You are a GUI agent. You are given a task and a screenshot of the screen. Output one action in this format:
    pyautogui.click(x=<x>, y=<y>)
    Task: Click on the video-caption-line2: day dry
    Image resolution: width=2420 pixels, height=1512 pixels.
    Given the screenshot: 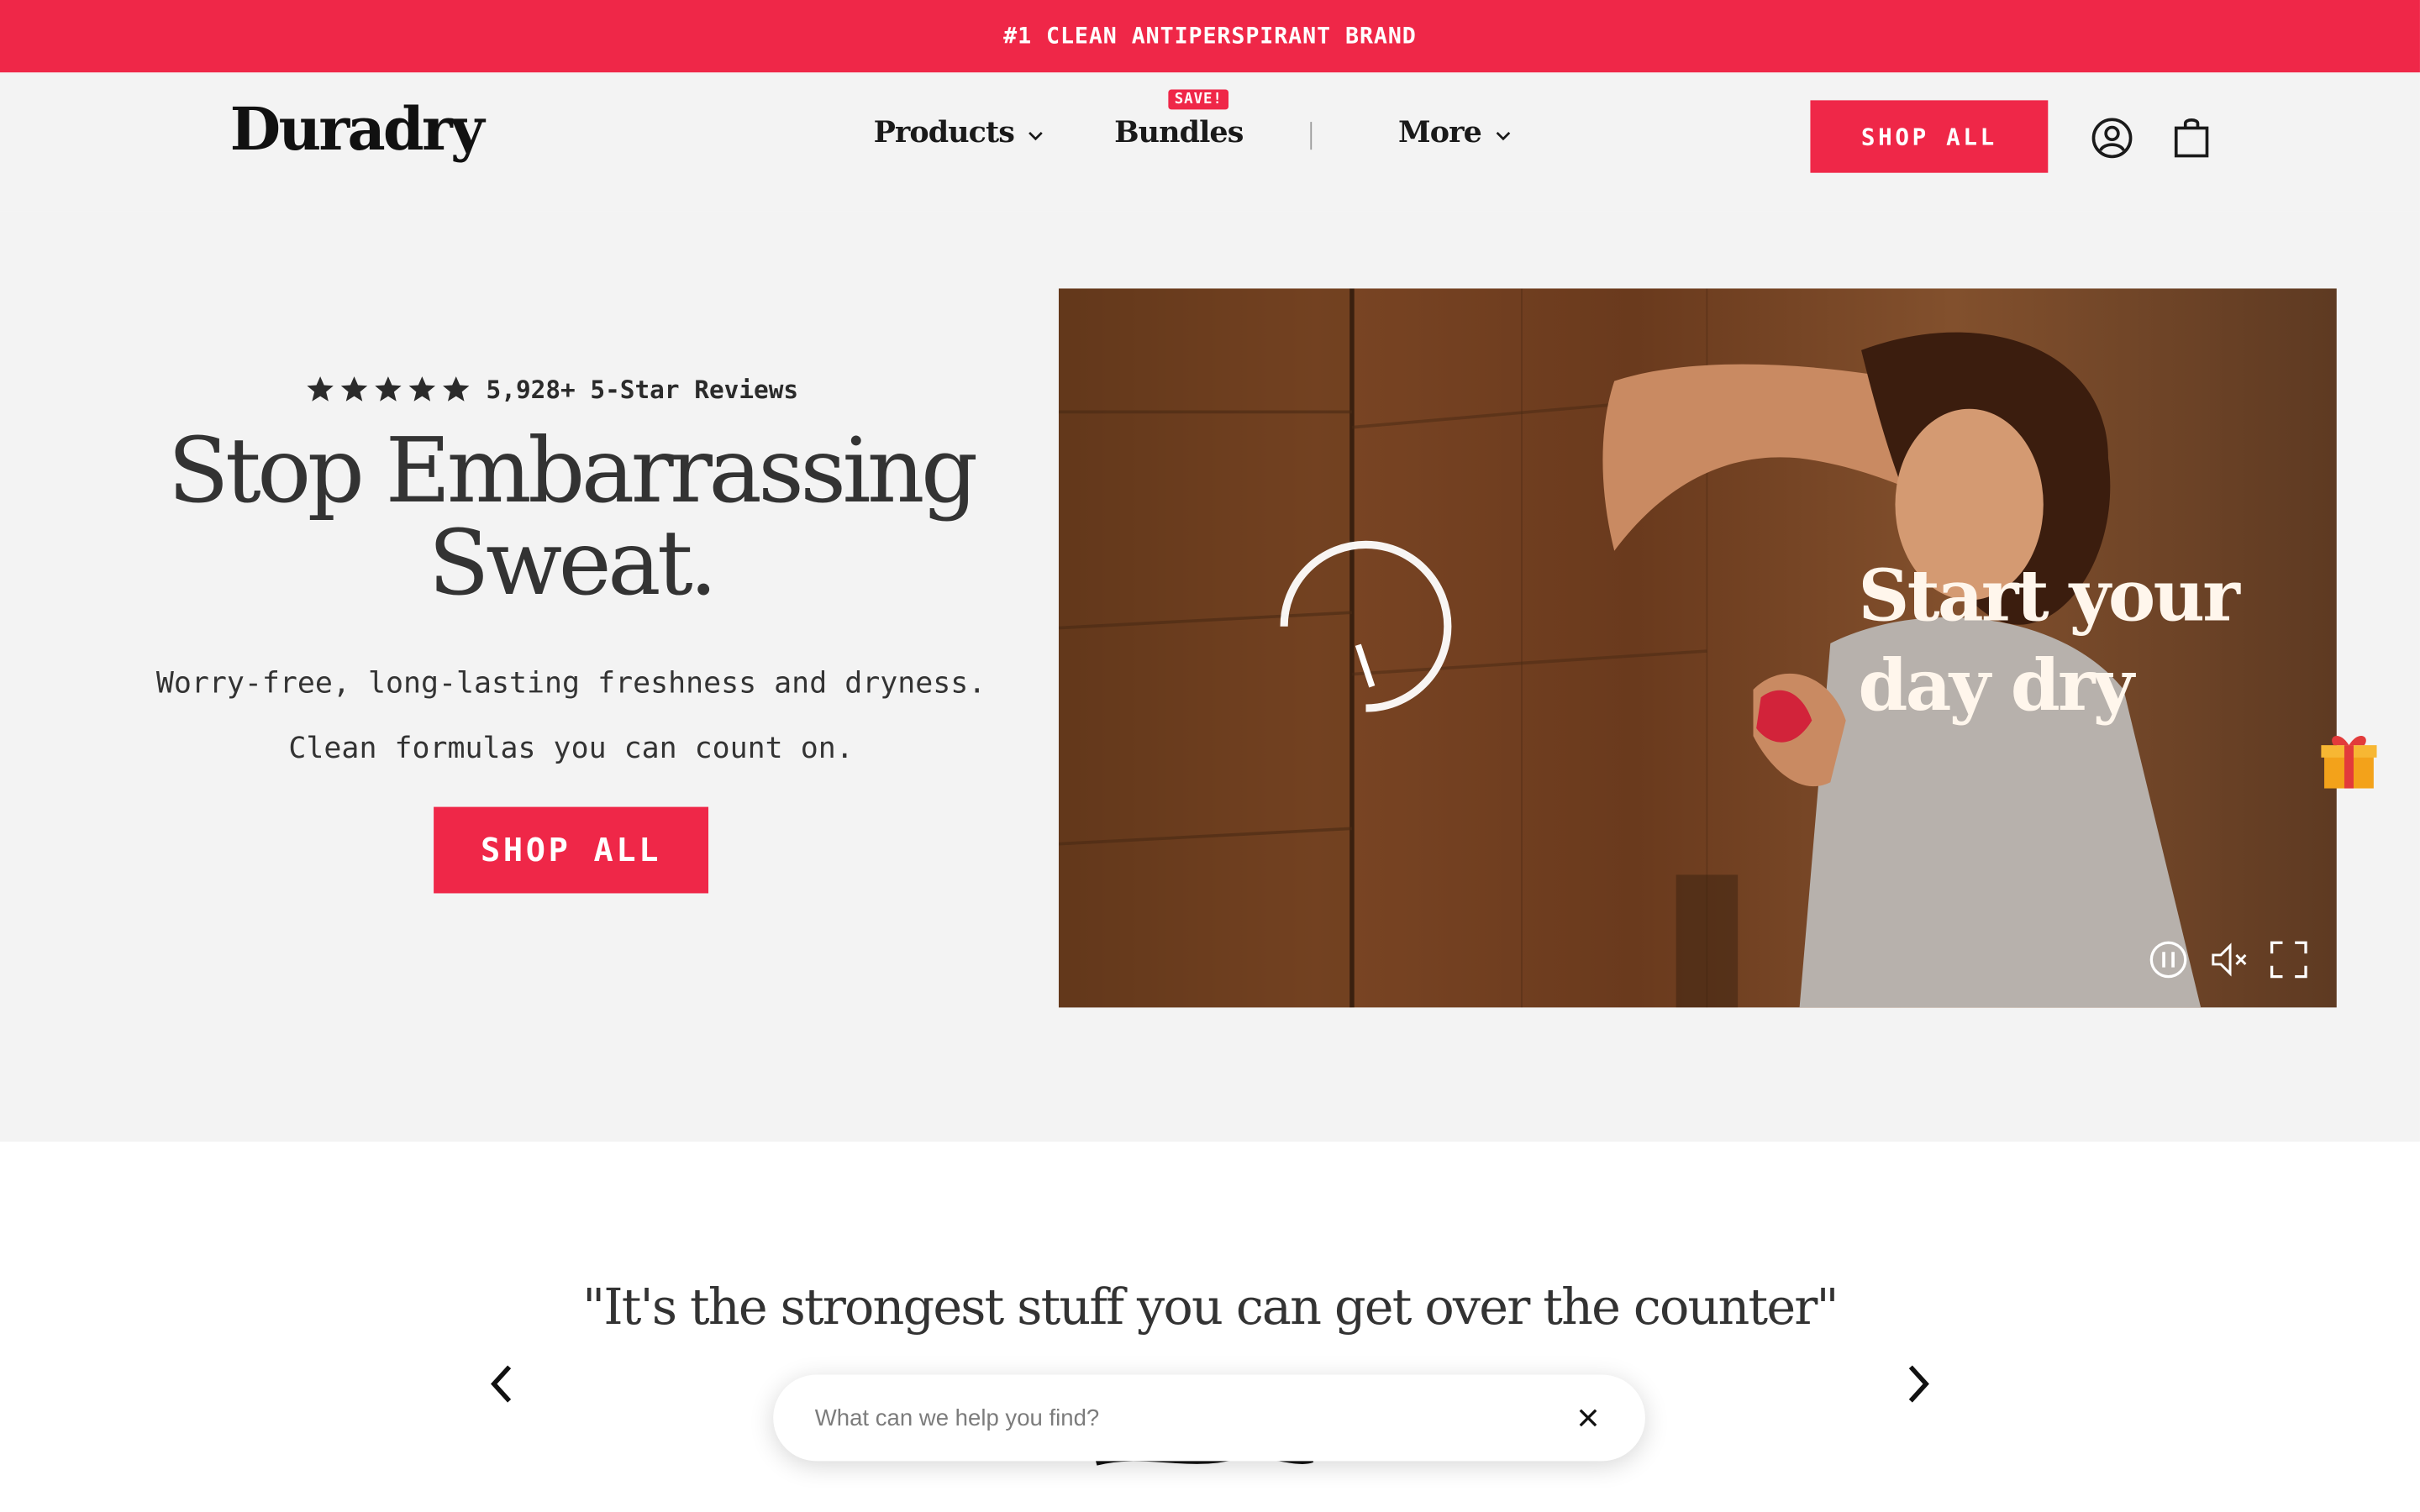 What is the action you would take?
    pyautogui.click(x=1995, y=685)
    